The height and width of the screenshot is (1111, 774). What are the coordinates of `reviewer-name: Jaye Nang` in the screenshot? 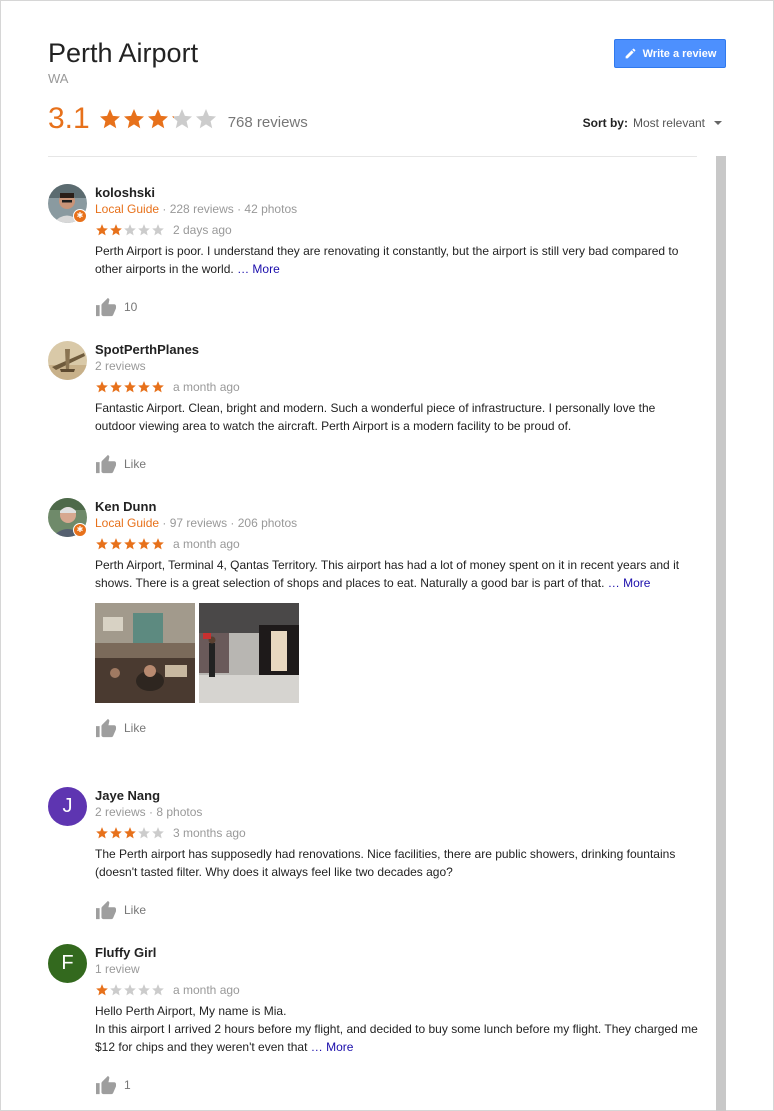 It's located at (396, 795).